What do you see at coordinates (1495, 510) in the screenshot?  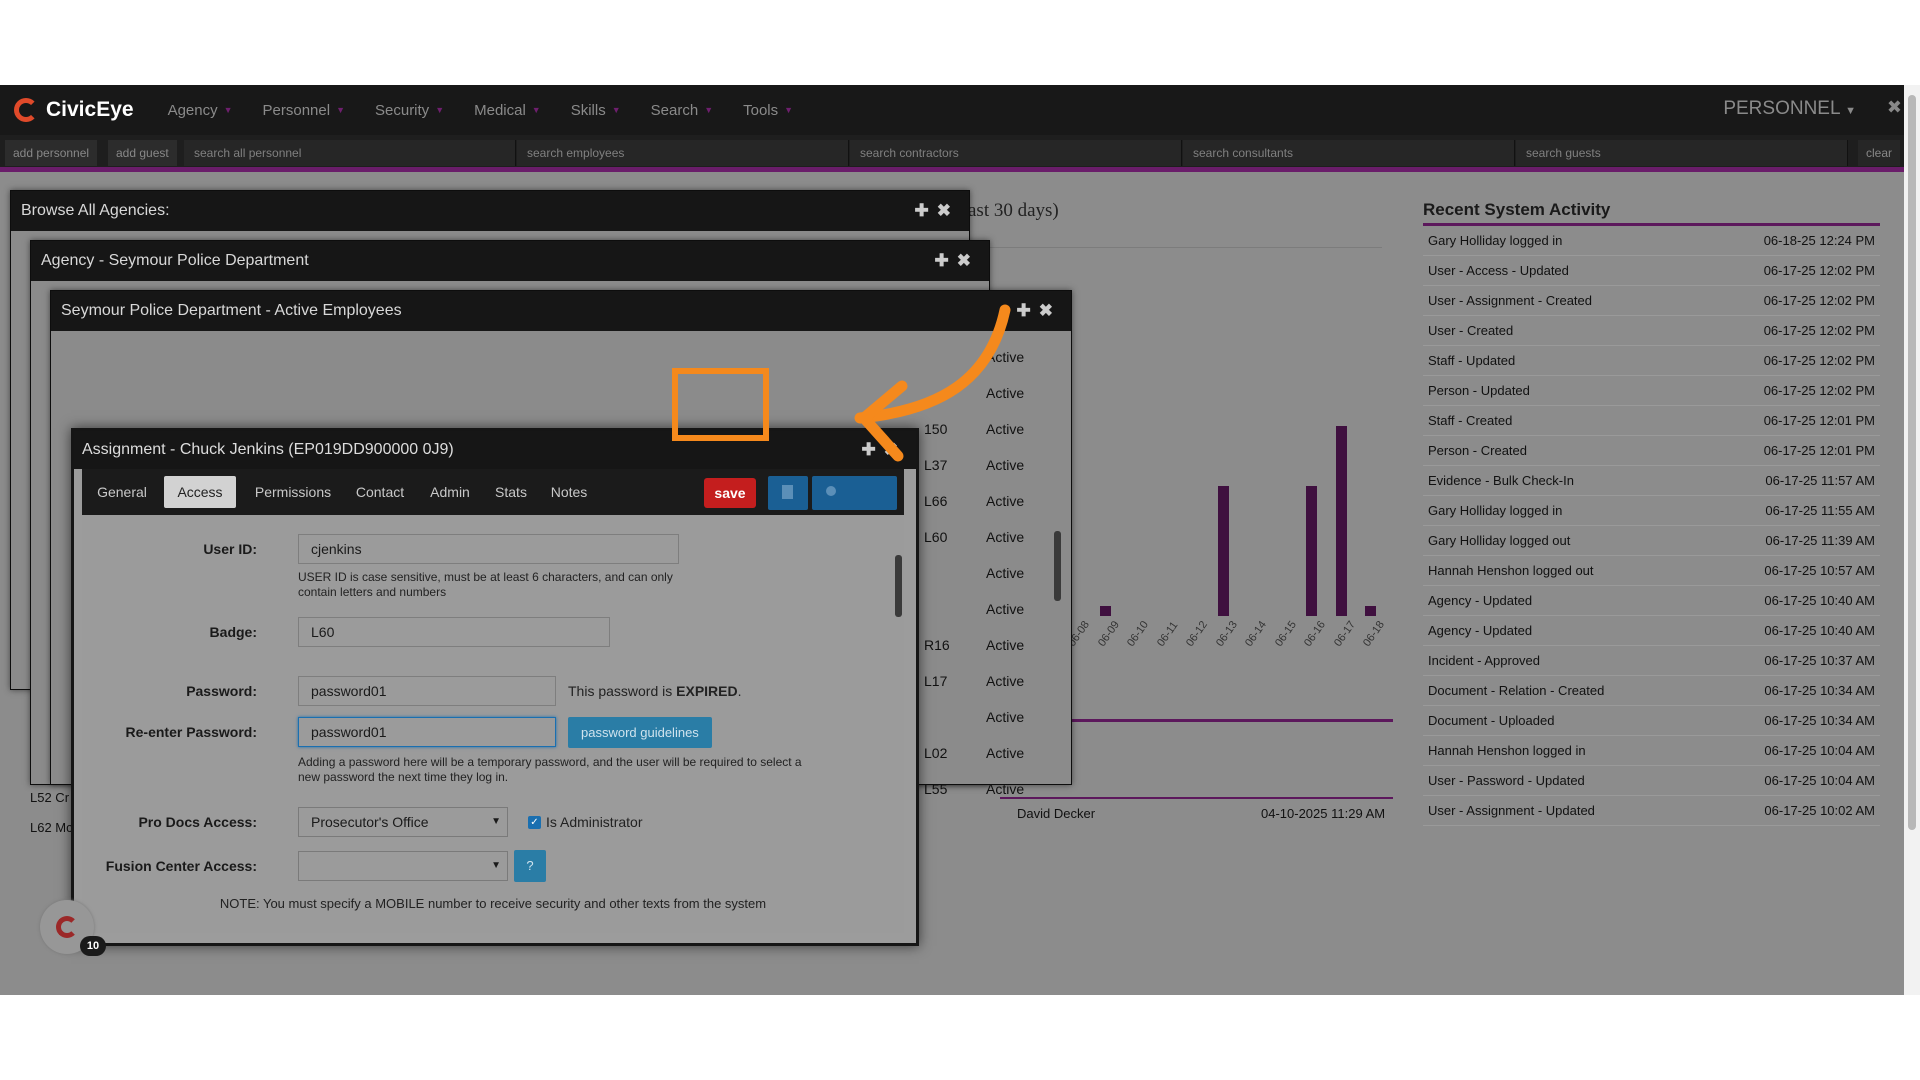 I see `activity-text: Gary Holliday logged in` at bounding box center [1495, 510].